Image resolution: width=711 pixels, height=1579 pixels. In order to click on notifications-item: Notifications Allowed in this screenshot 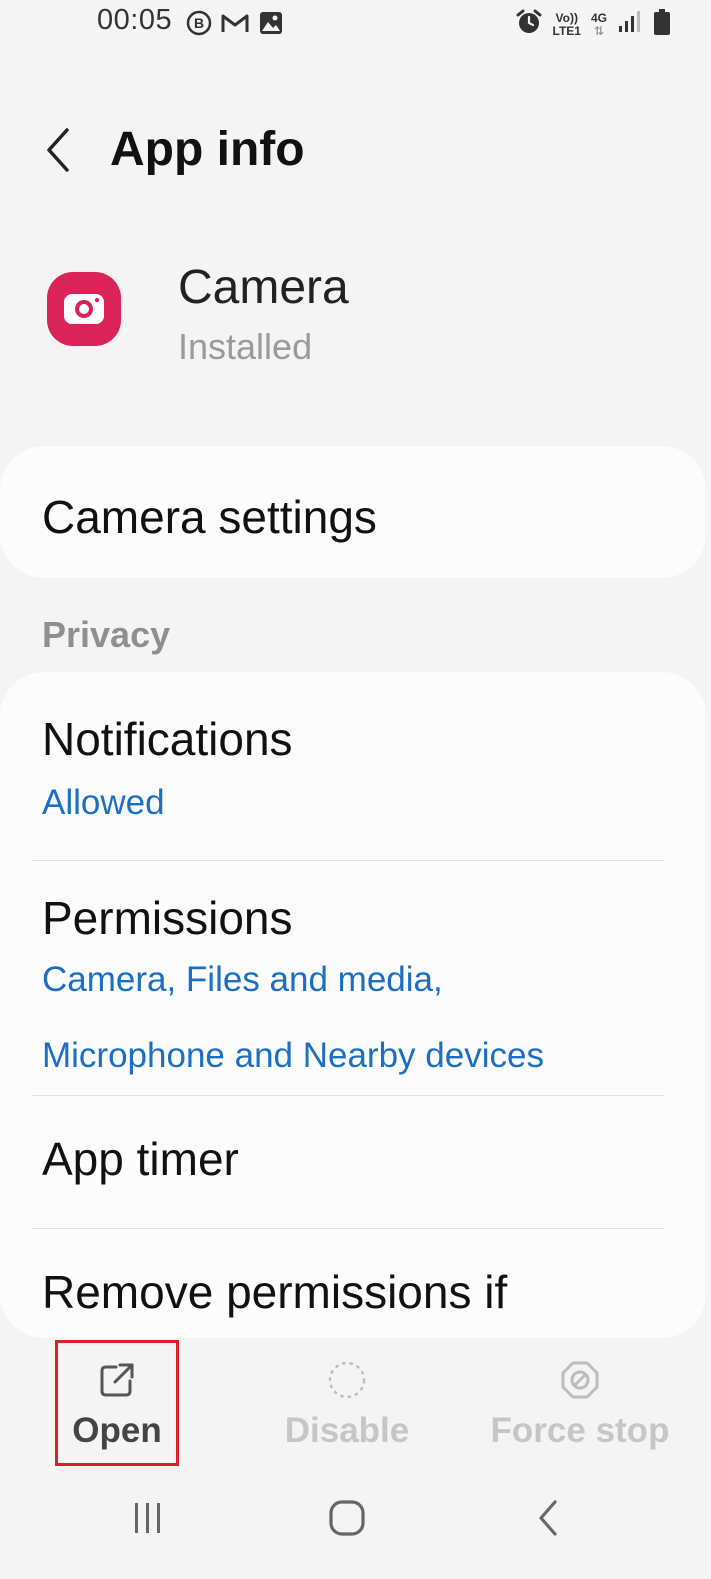, I will do `click(353, 766)`.